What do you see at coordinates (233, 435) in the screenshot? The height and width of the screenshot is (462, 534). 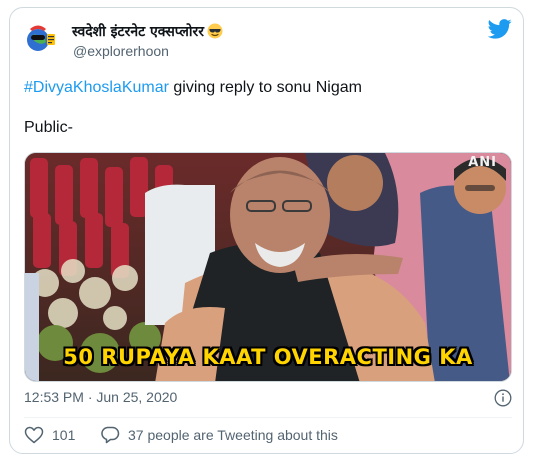 I see `tweeting-about-text: 37 people are Tweeting about this` at bounding box center [233, 435].